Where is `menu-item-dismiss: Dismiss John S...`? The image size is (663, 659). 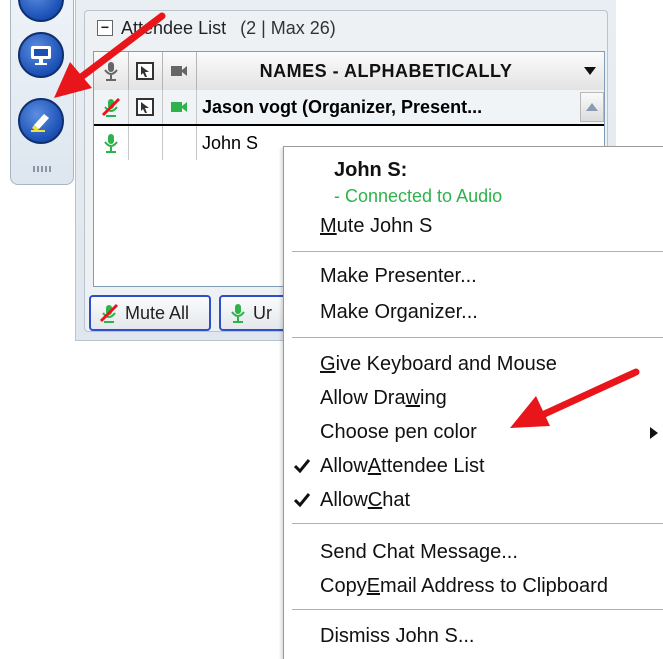 menu-item-dismiss: Dismiss John S... is located at coordinates (397, 636).